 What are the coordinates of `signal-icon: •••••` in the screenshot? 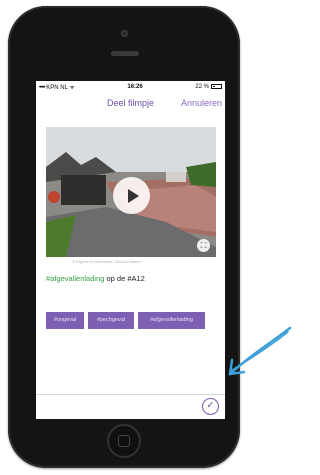 It's located at (42, 87).